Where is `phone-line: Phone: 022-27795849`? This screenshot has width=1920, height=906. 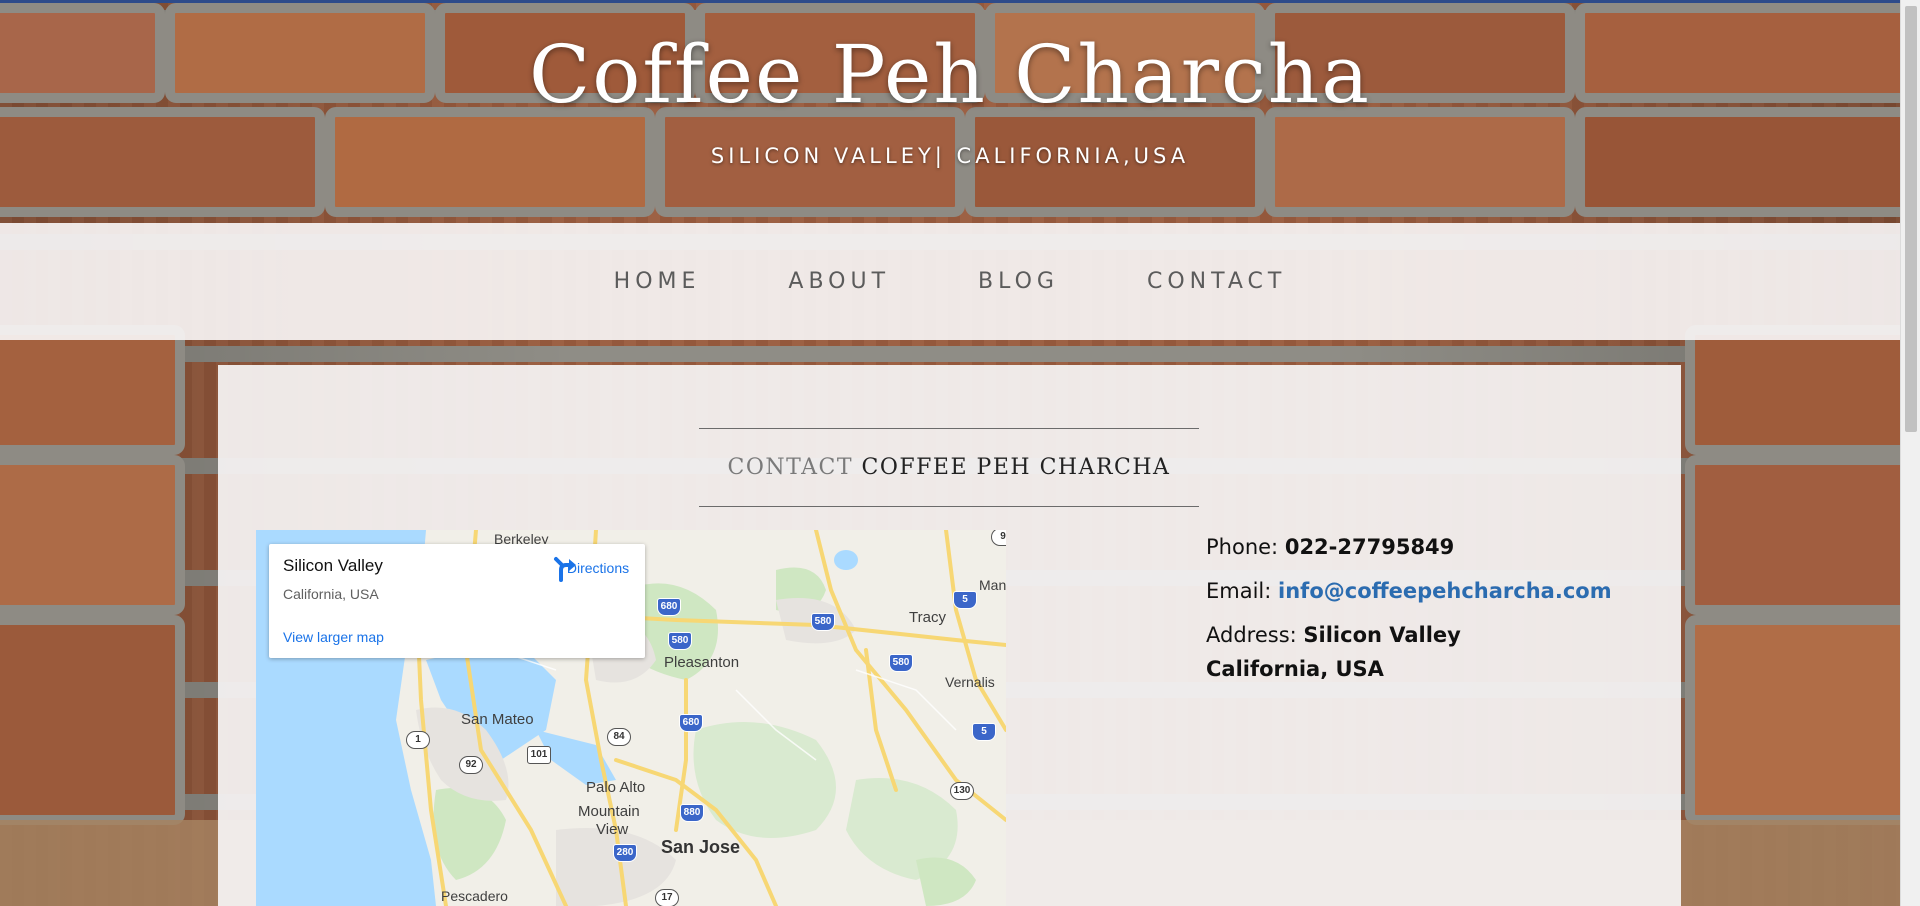 phone-line: Phone: 022-27795849 is located at coordinates (1426, 547).